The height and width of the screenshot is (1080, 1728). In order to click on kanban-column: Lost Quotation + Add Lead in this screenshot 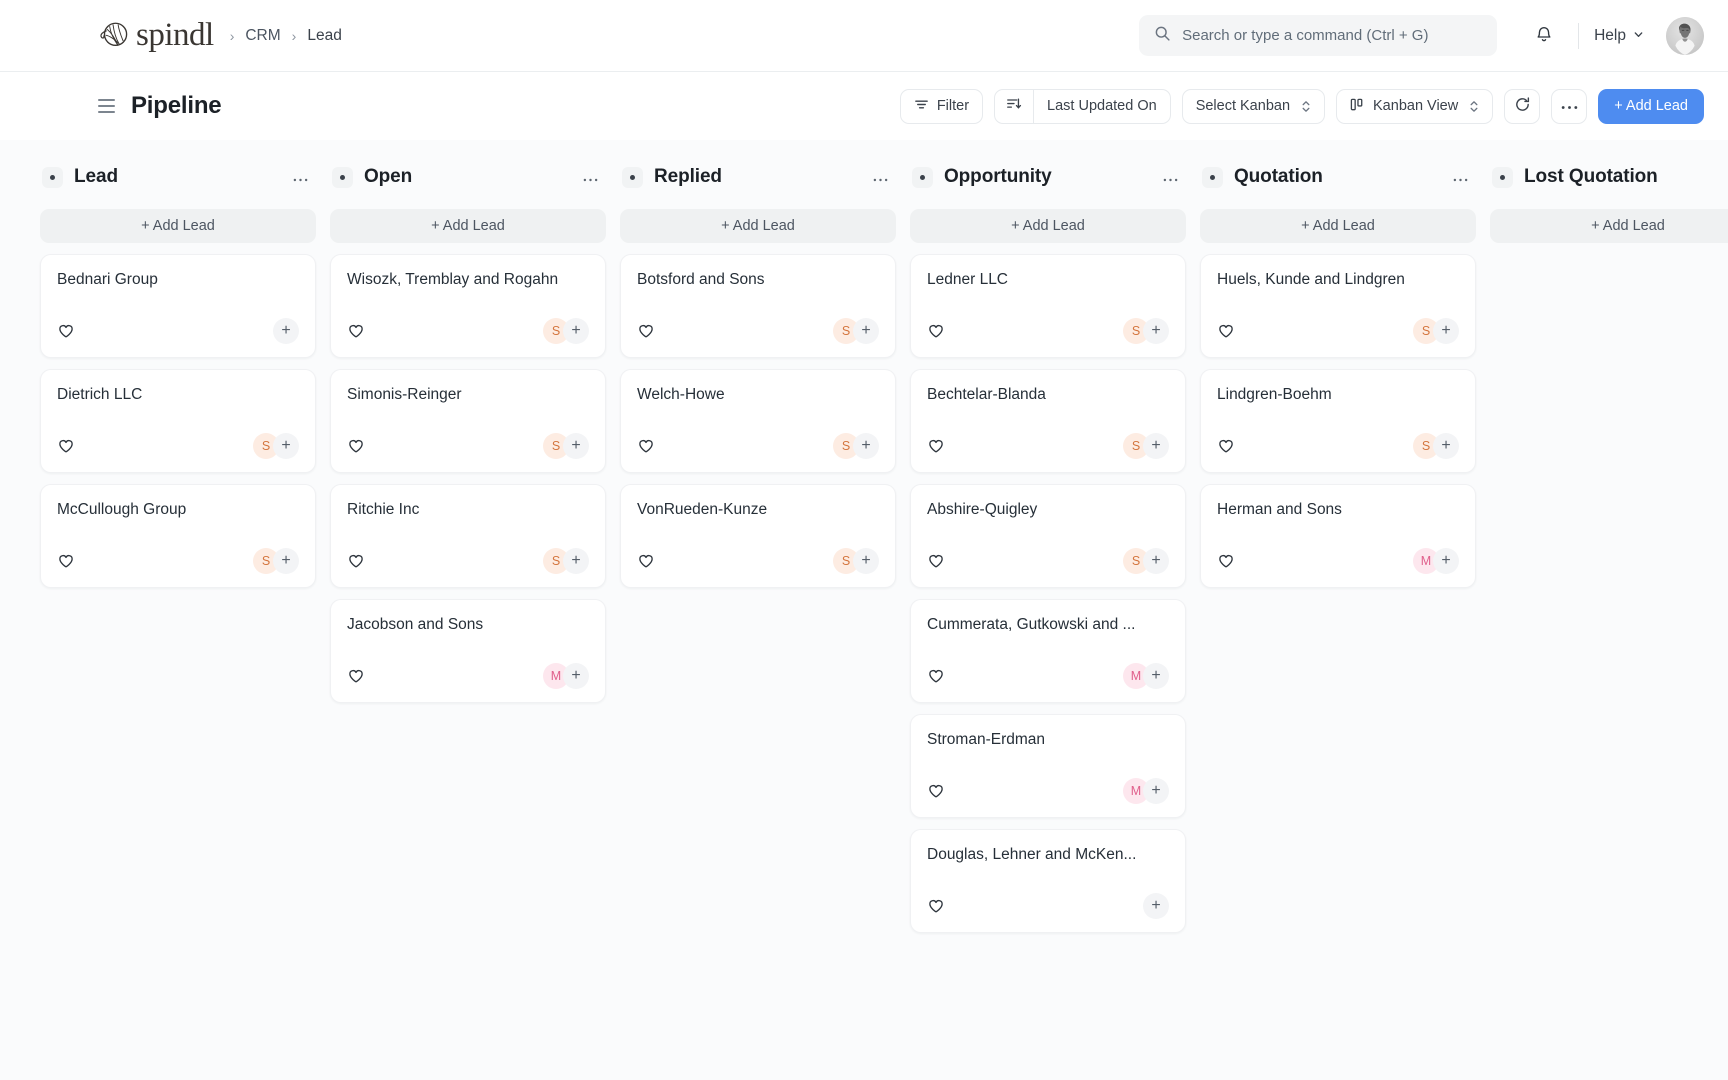, I will do `click(1609, 620)`.